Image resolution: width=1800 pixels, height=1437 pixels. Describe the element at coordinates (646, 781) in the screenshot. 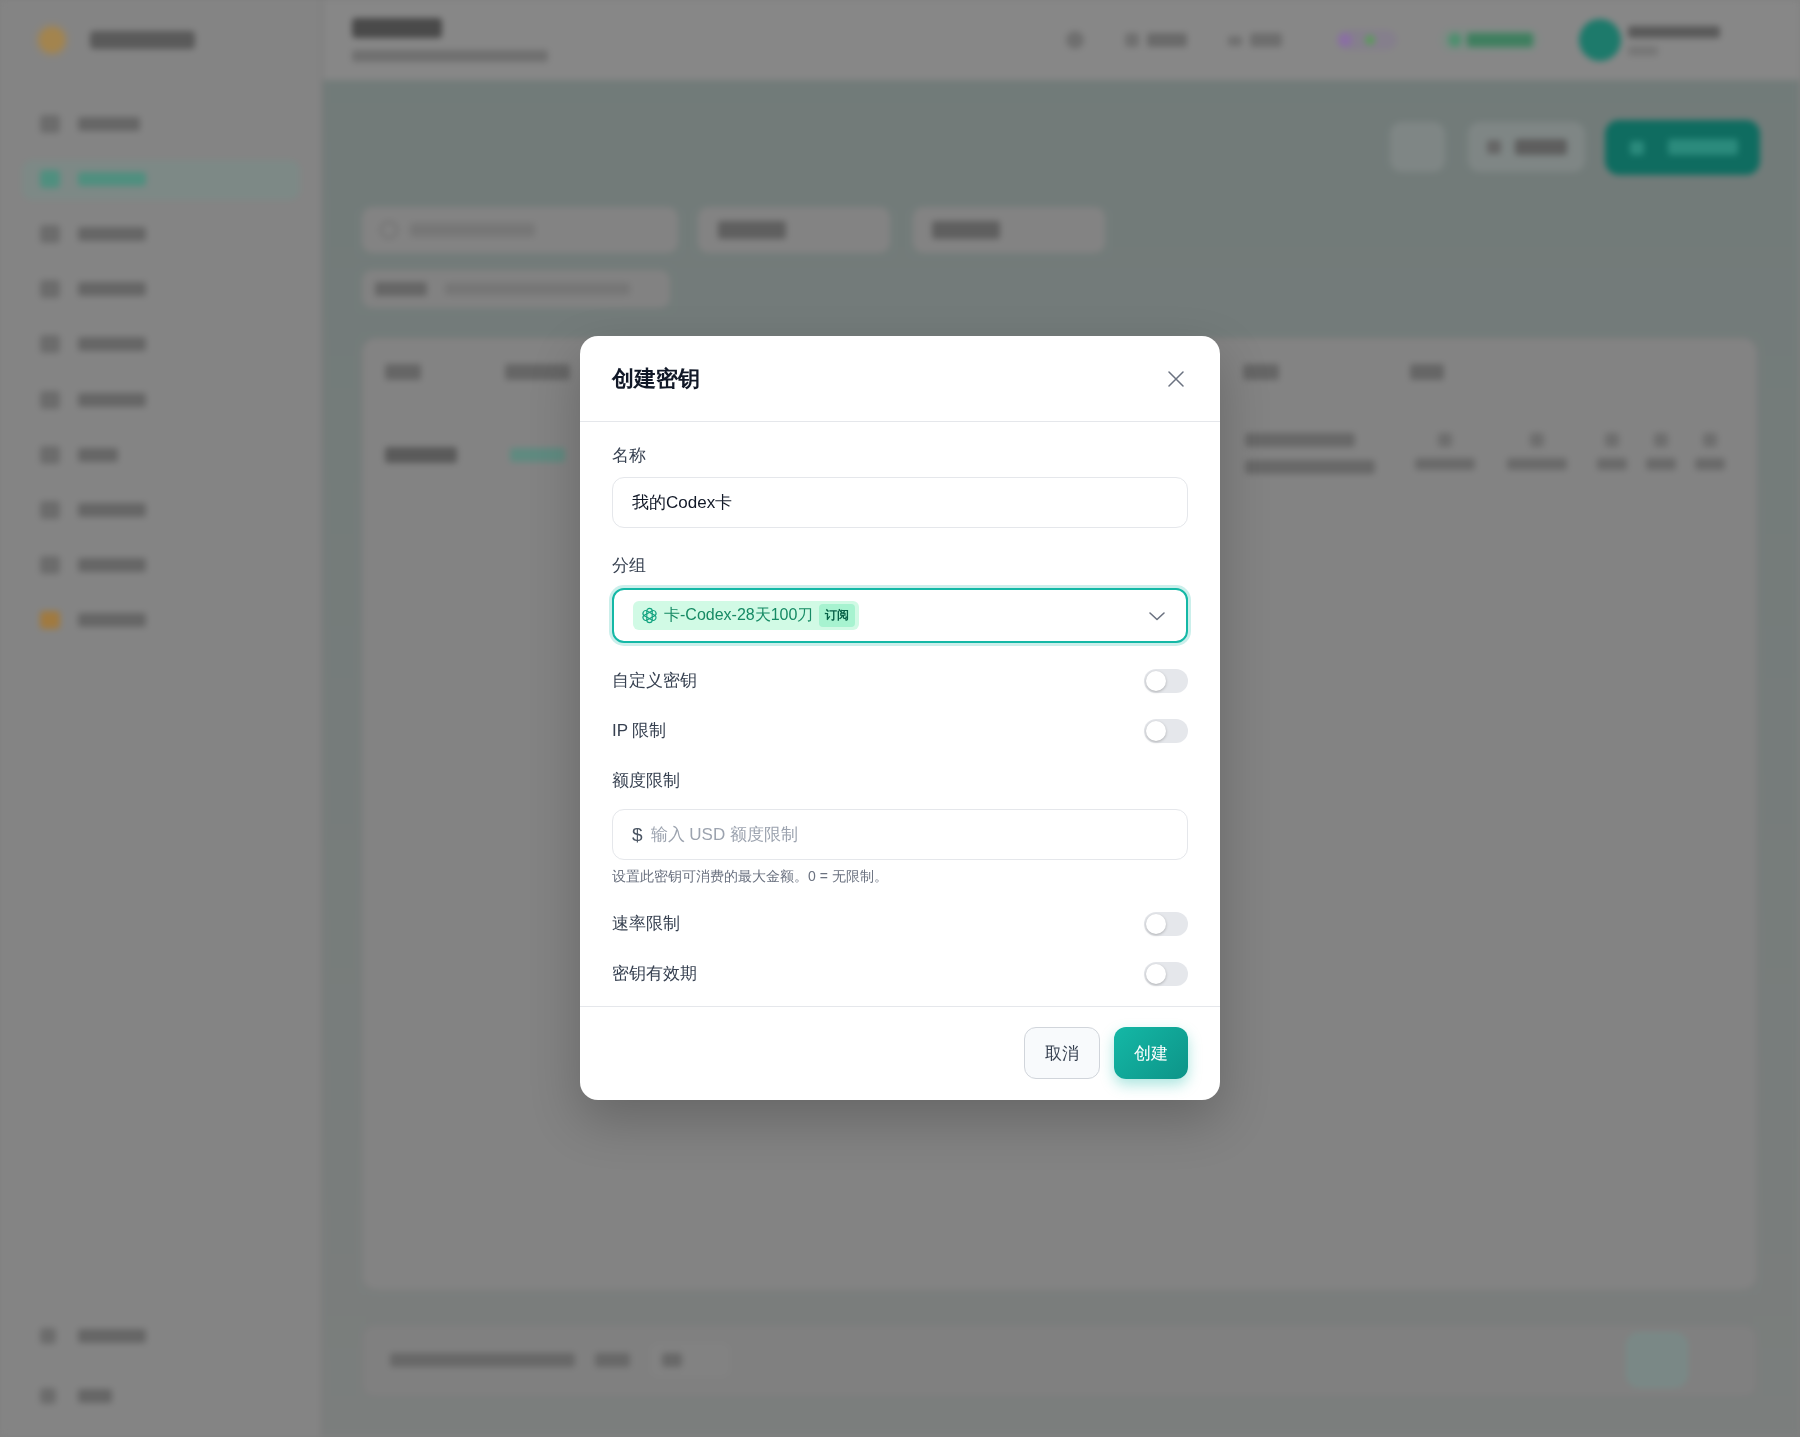

I see `field-label: 额度限制` at that location.